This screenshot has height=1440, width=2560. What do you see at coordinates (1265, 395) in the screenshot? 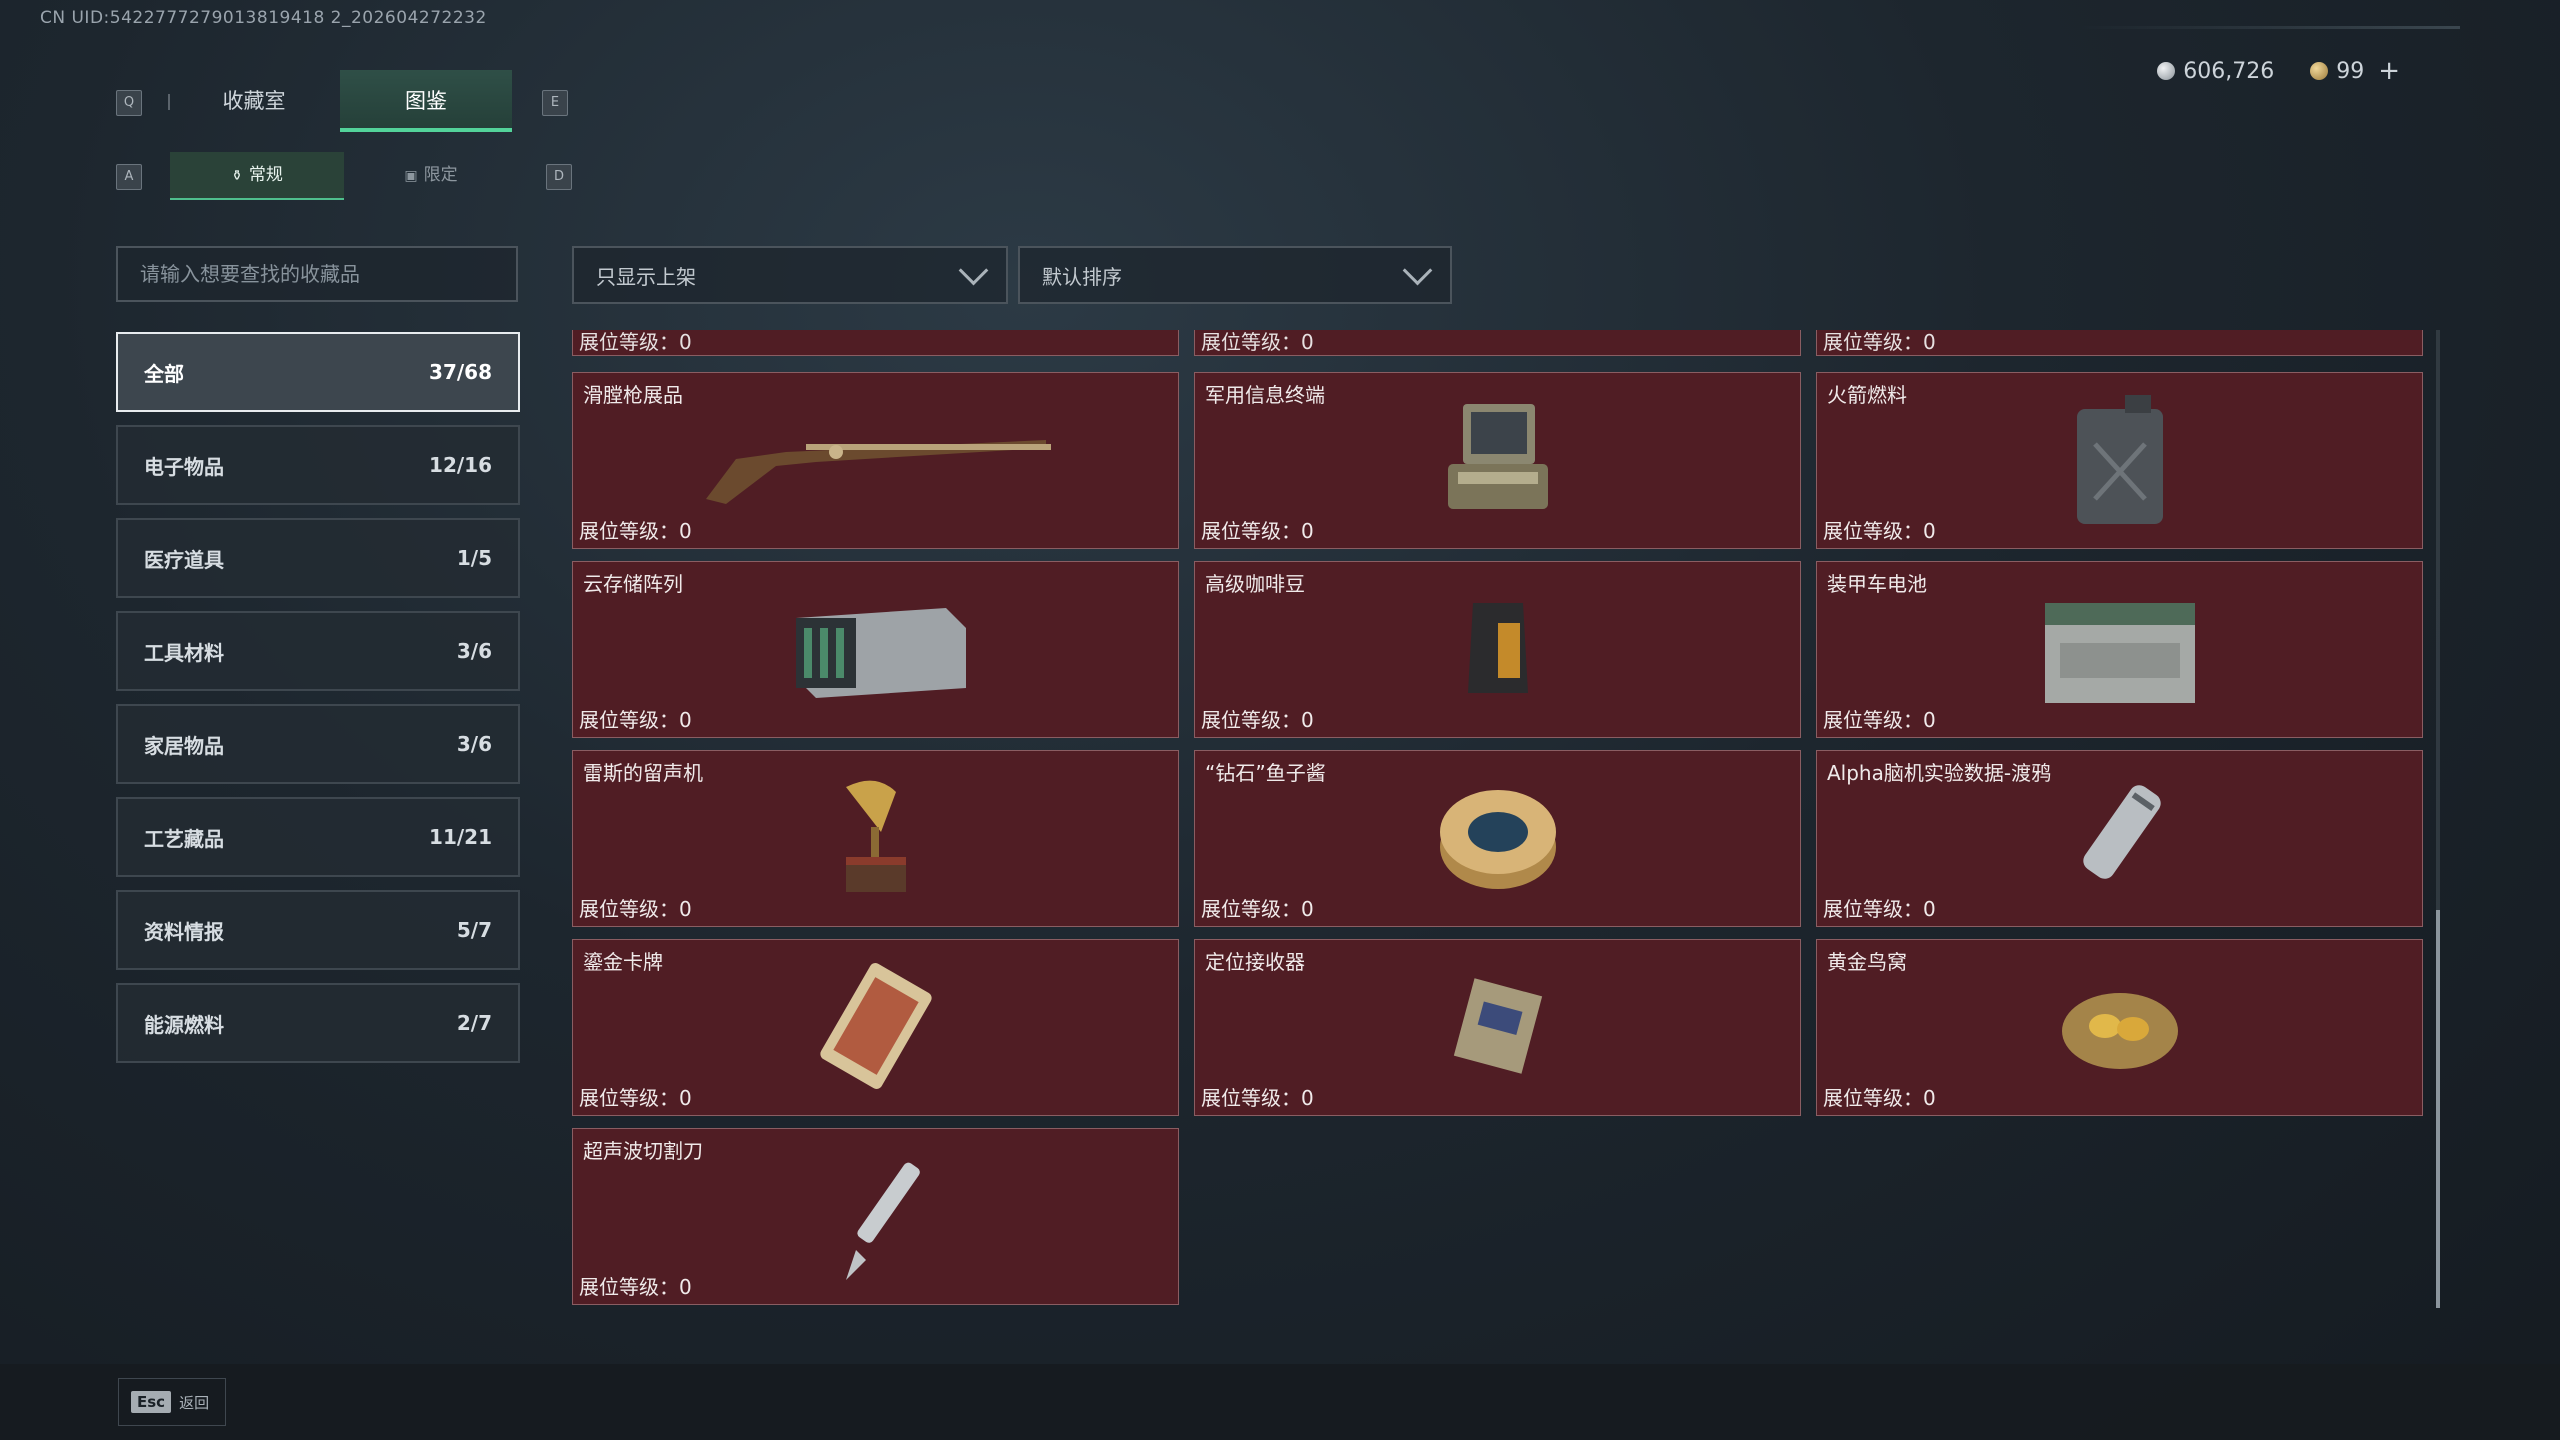
I see `item-name: 军用信息终端` at bounding box center [1265, 395].